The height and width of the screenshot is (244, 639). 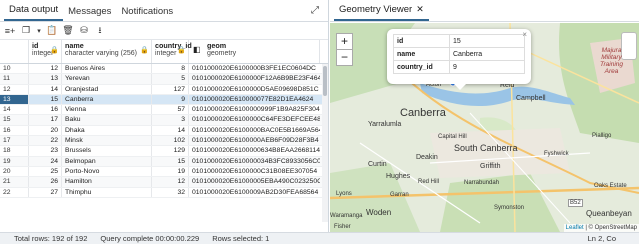 I want to click on view-geometry-icon: ◧, so click(x=197, y=50).